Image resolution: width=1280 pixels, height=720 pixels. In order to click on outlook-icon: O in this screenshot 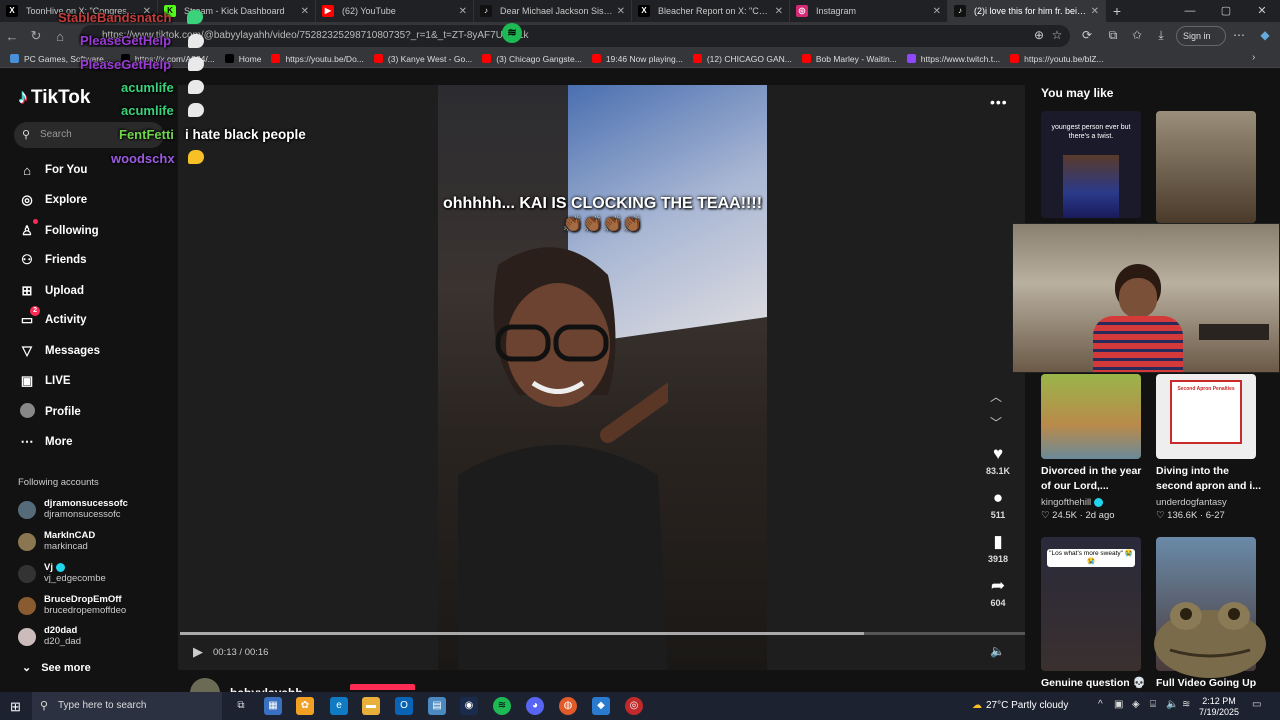, I will do `click(404, 706)`.